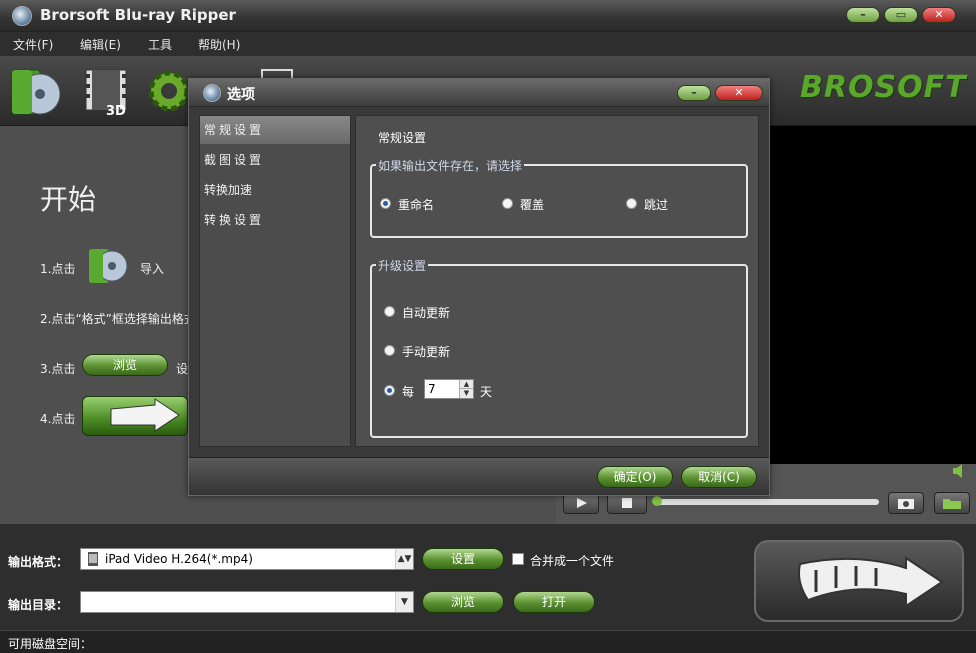 The image size is (976, 653). What do you see at coordinates (160, 44) in the screenshot?
I see `menu-tools: 工具` at bounding box center [160, 44].